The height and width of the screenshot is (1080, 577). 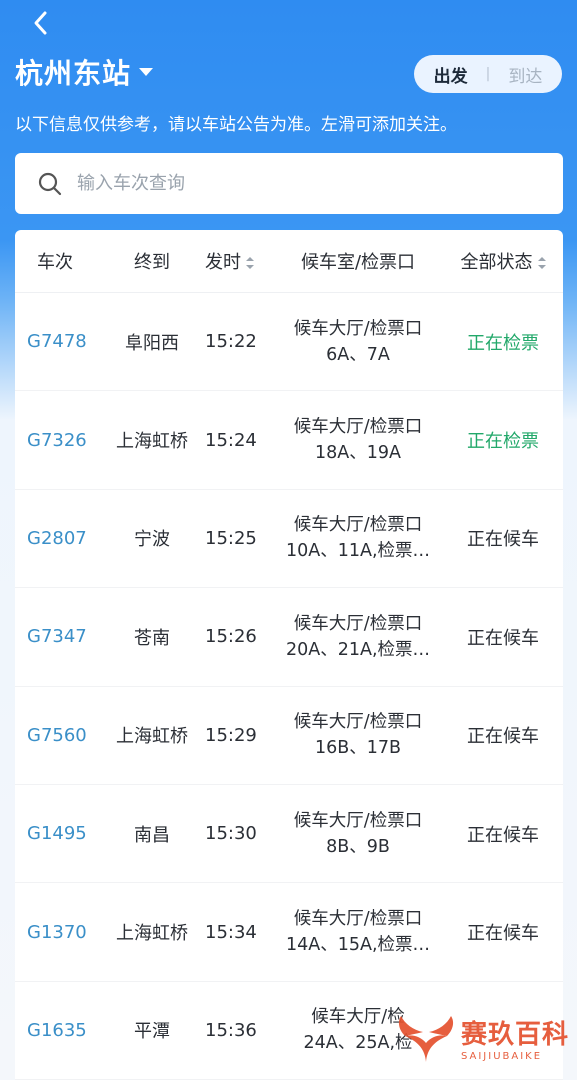 I want to click on caret-down-icon, so click(x=146, y=72).